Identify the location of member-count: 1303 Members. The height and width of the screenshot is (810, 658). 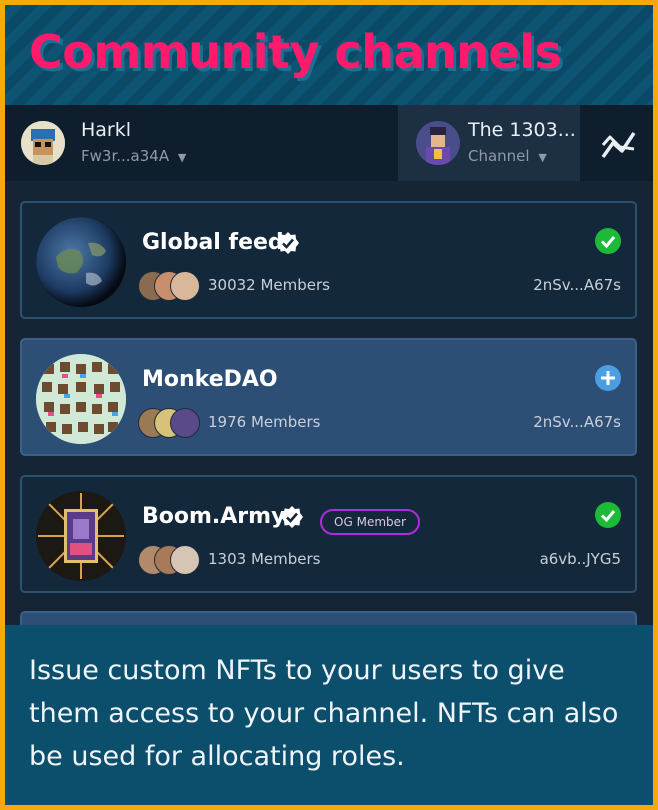
(264, 559).